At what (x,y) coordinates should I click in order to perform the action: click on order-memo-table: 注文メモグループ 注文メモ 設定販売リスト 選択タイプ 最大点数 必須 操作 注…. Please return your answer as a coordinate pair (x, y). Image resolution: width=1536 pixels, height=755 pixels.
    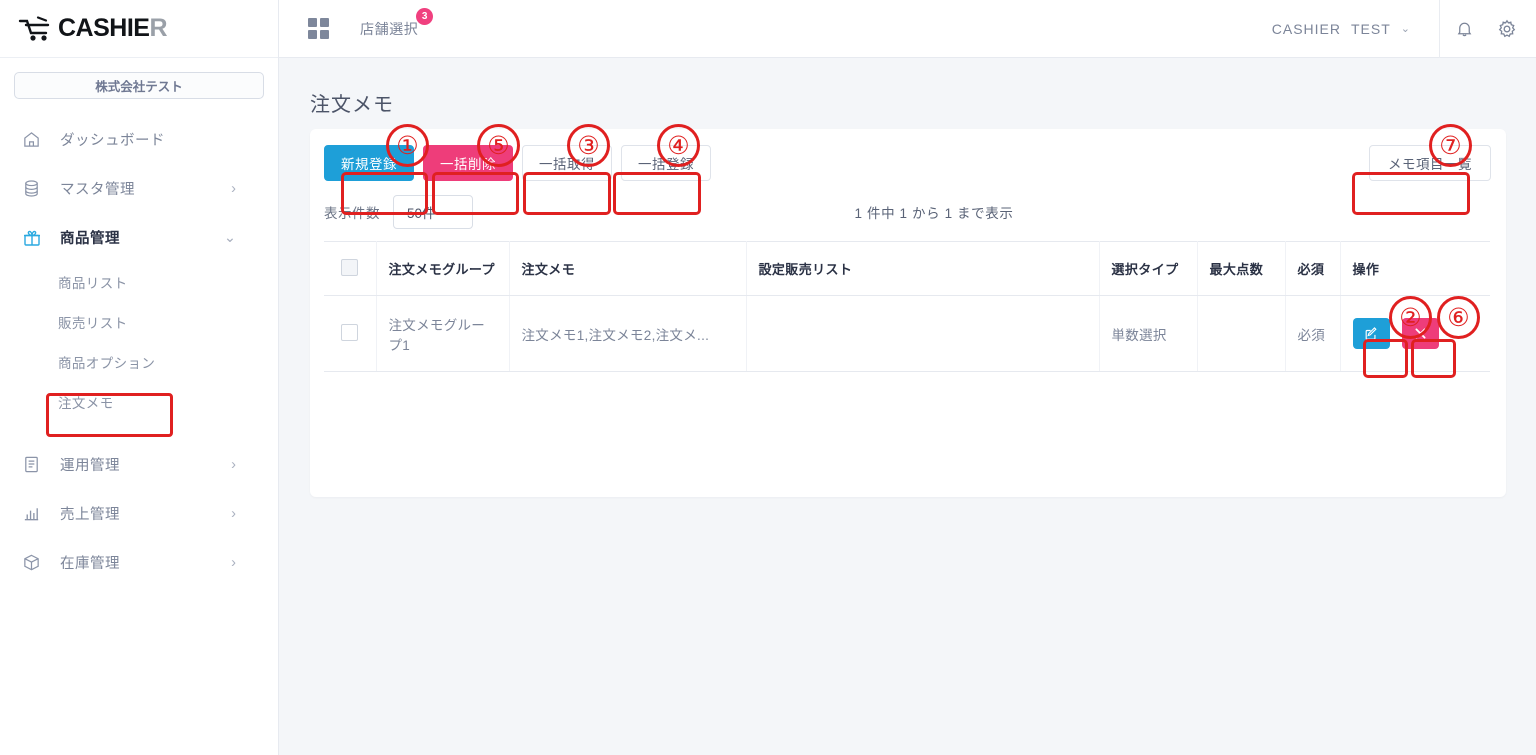
    Looking at the image, I should click on (907, 306).